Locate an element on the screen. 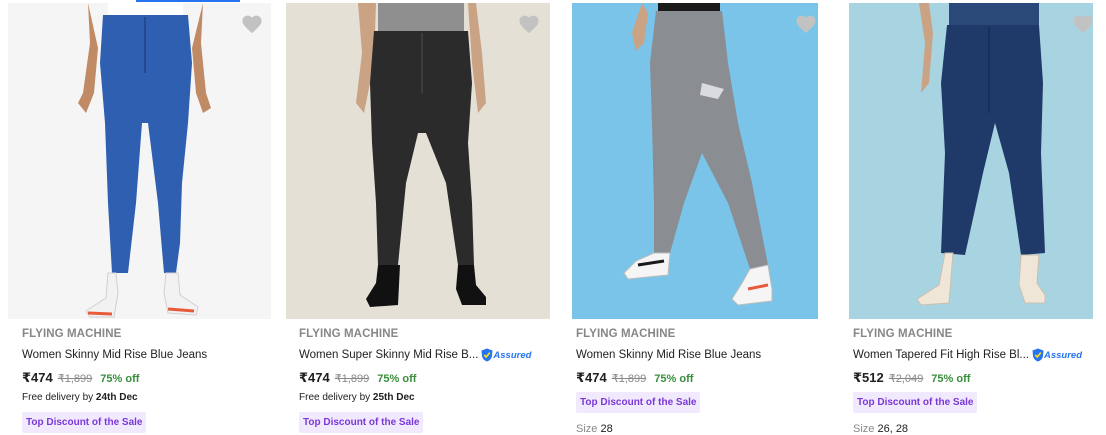 This screenshot has height=435, width=1106. size-info: Size 26, 28 is located at coordinates (979, 429).